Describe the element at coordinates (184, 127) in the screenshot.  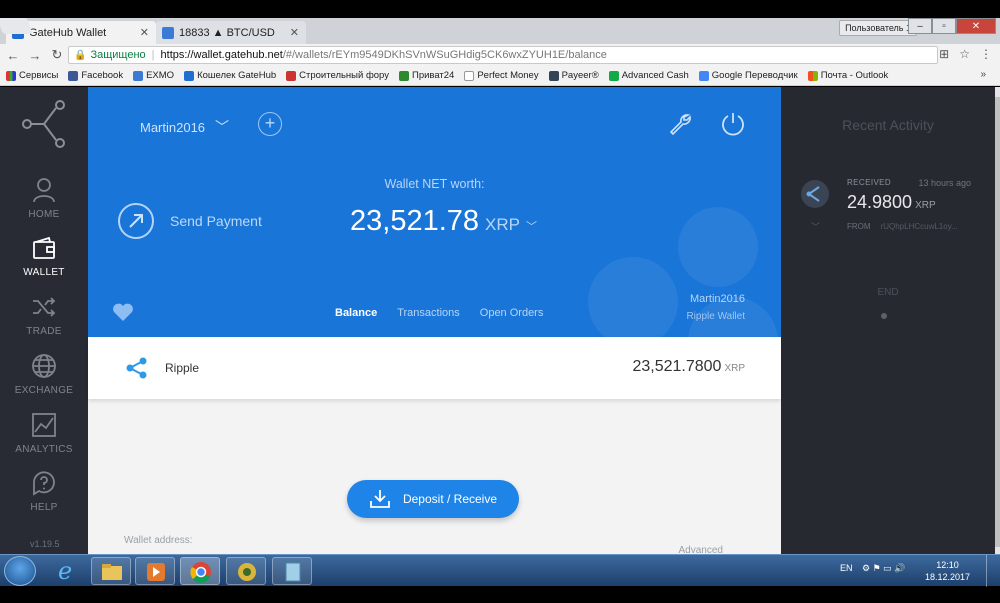
I see `account-selector: Martin2016 ﹀` at that location.